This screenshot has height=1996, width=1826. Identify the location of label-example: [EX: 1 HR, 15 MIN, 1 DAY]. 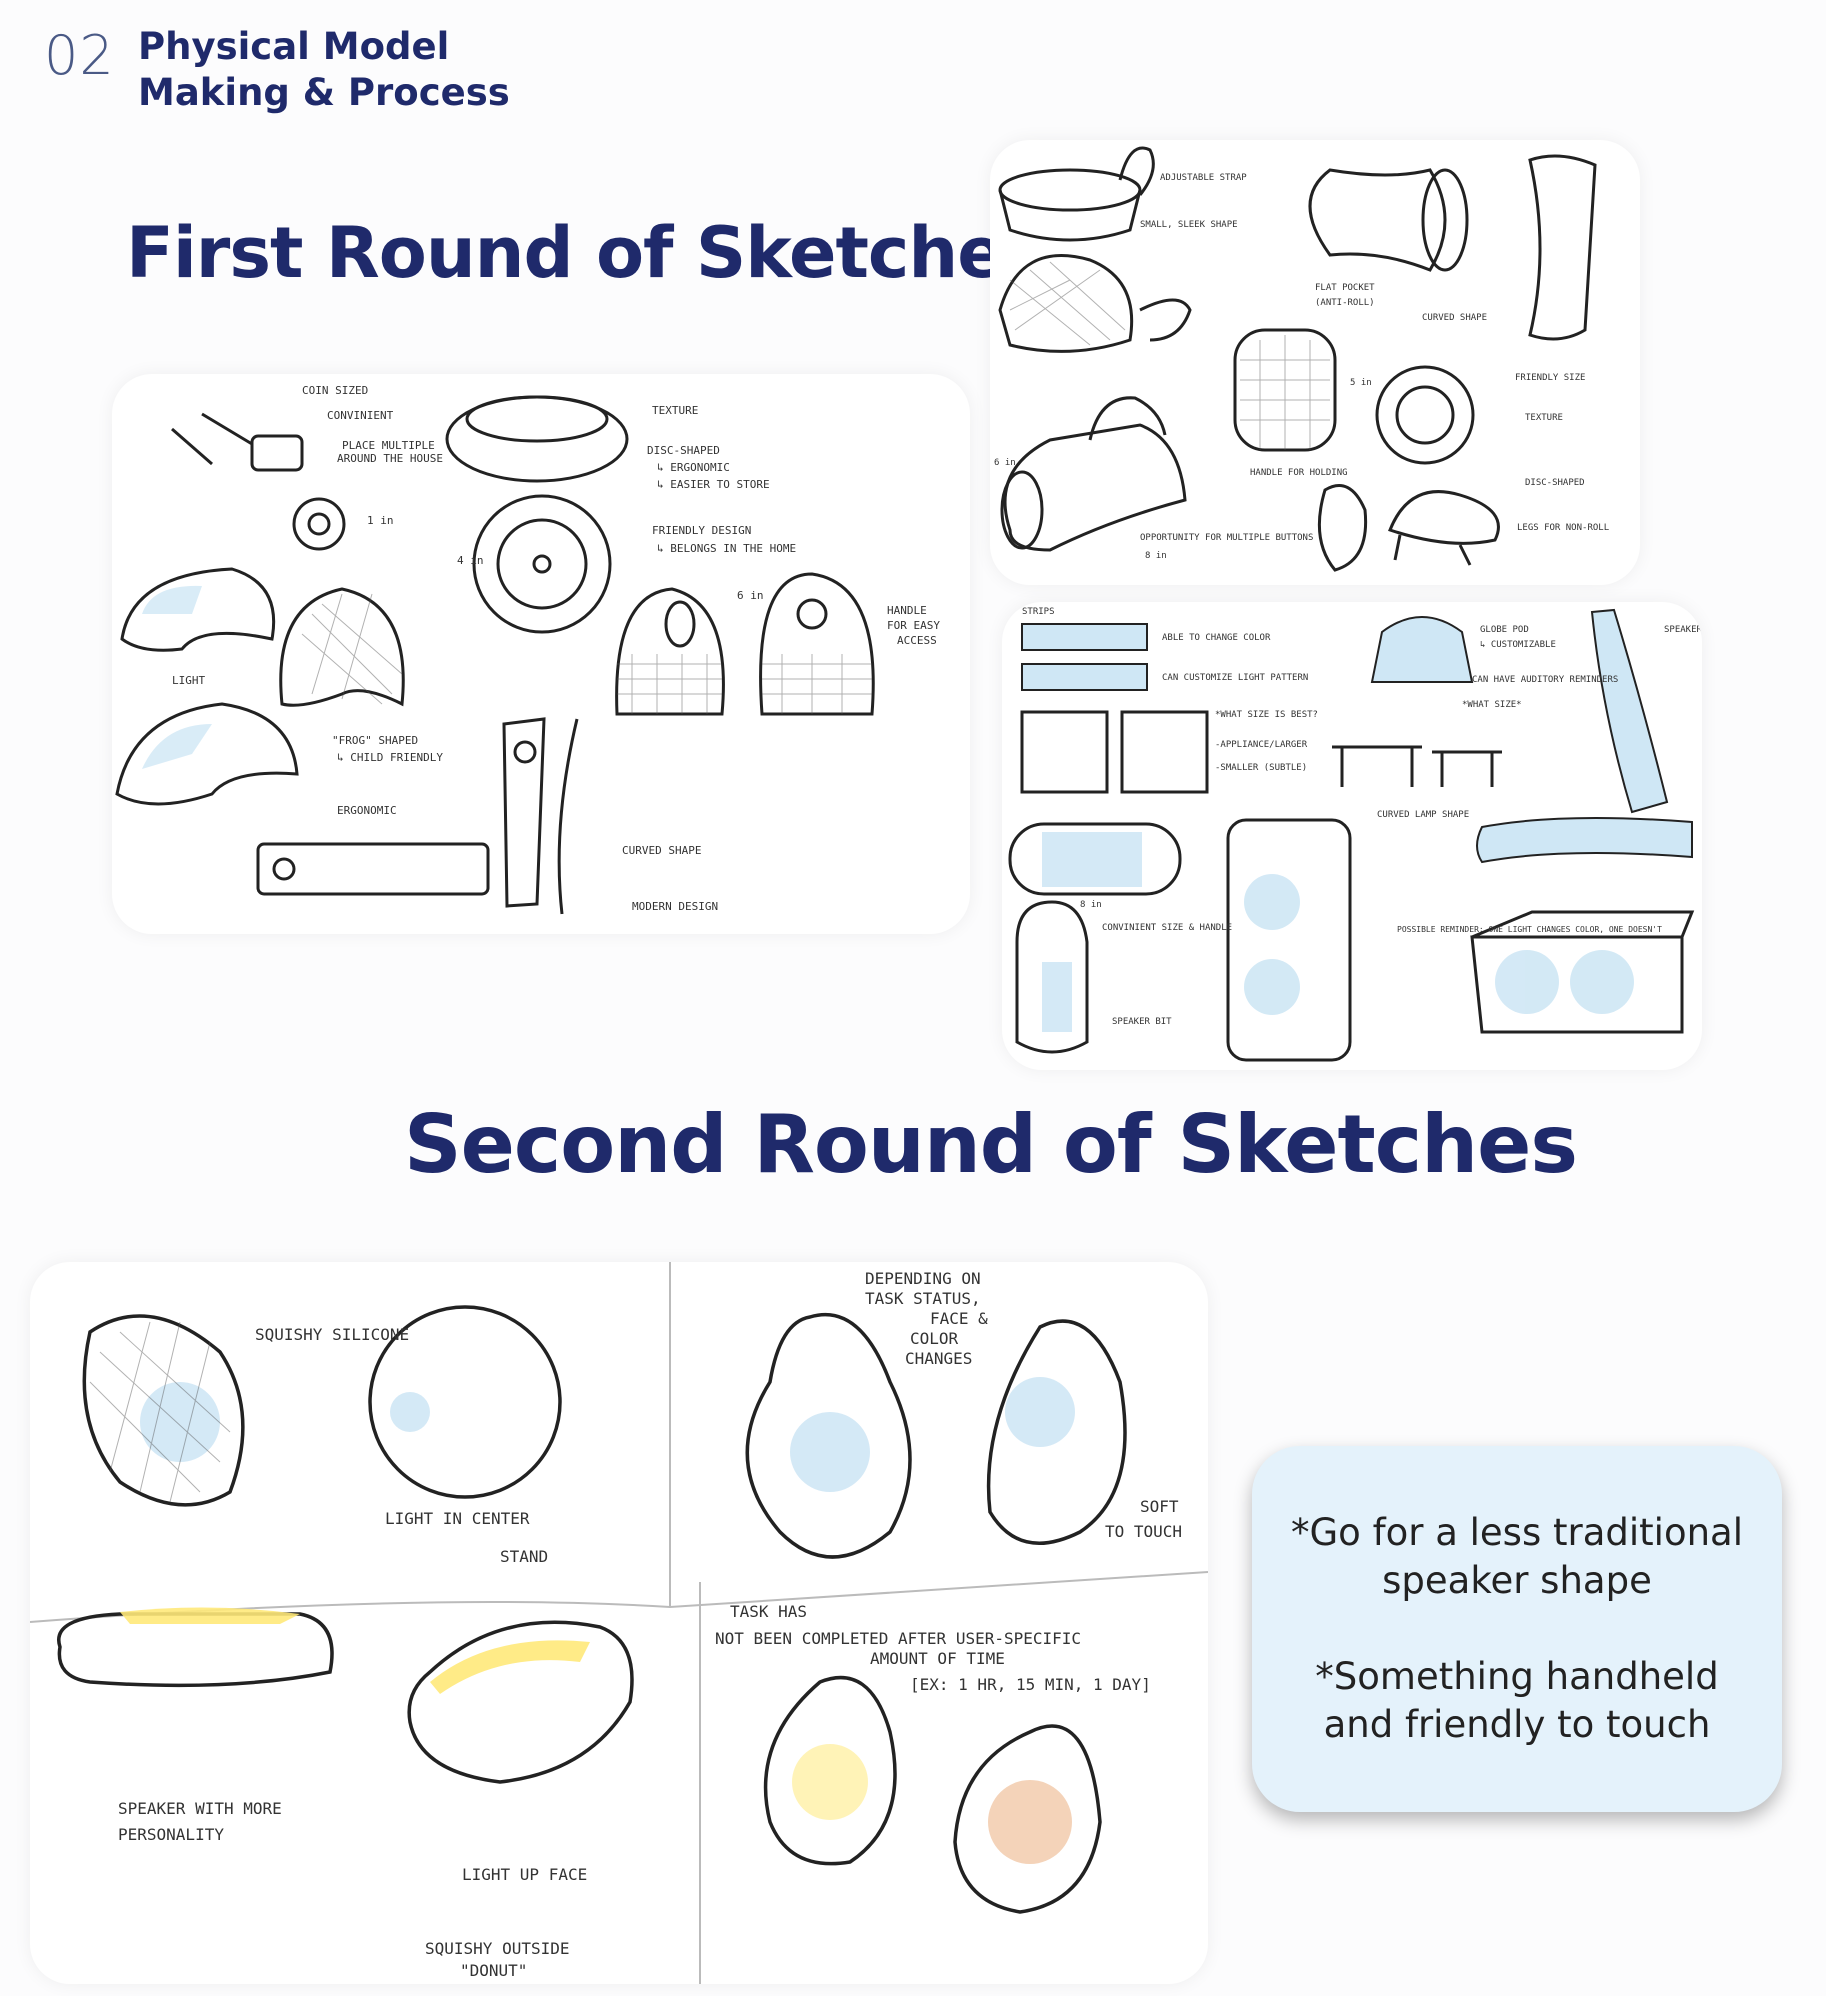
(1030, 1684).